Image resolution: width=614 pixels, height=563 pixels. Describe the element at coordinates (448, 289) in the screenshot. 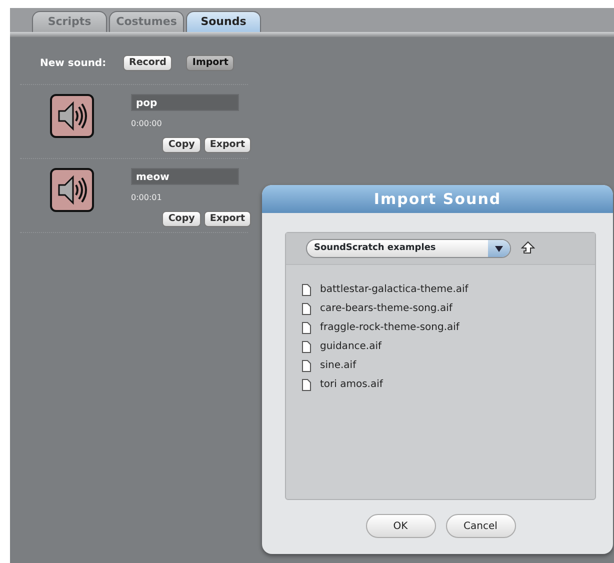

I see `file-item: battlestar-galactica-theme.aif` at that location.